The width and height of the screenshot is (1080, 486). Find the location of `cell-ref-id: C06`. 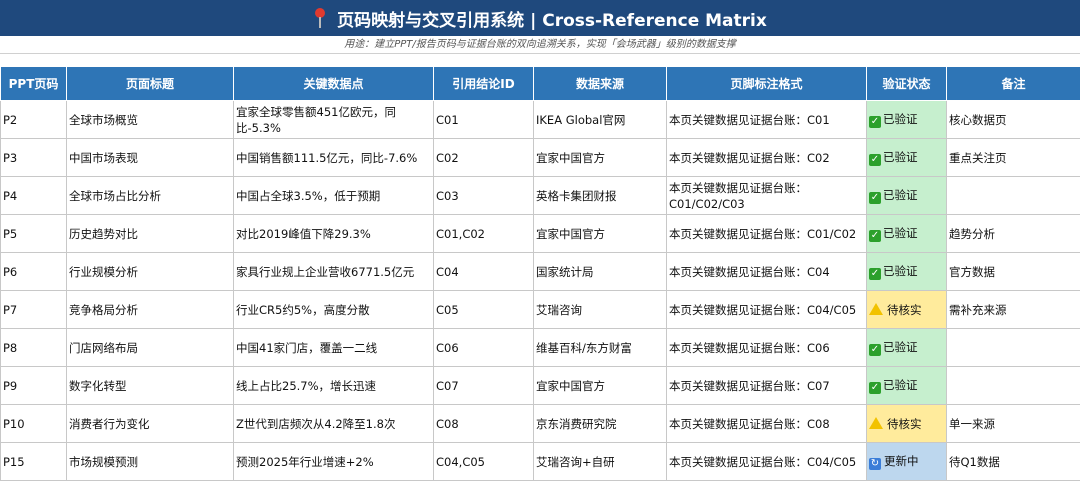

cell-ref-id: C06 is located at coordinates (483, 347).